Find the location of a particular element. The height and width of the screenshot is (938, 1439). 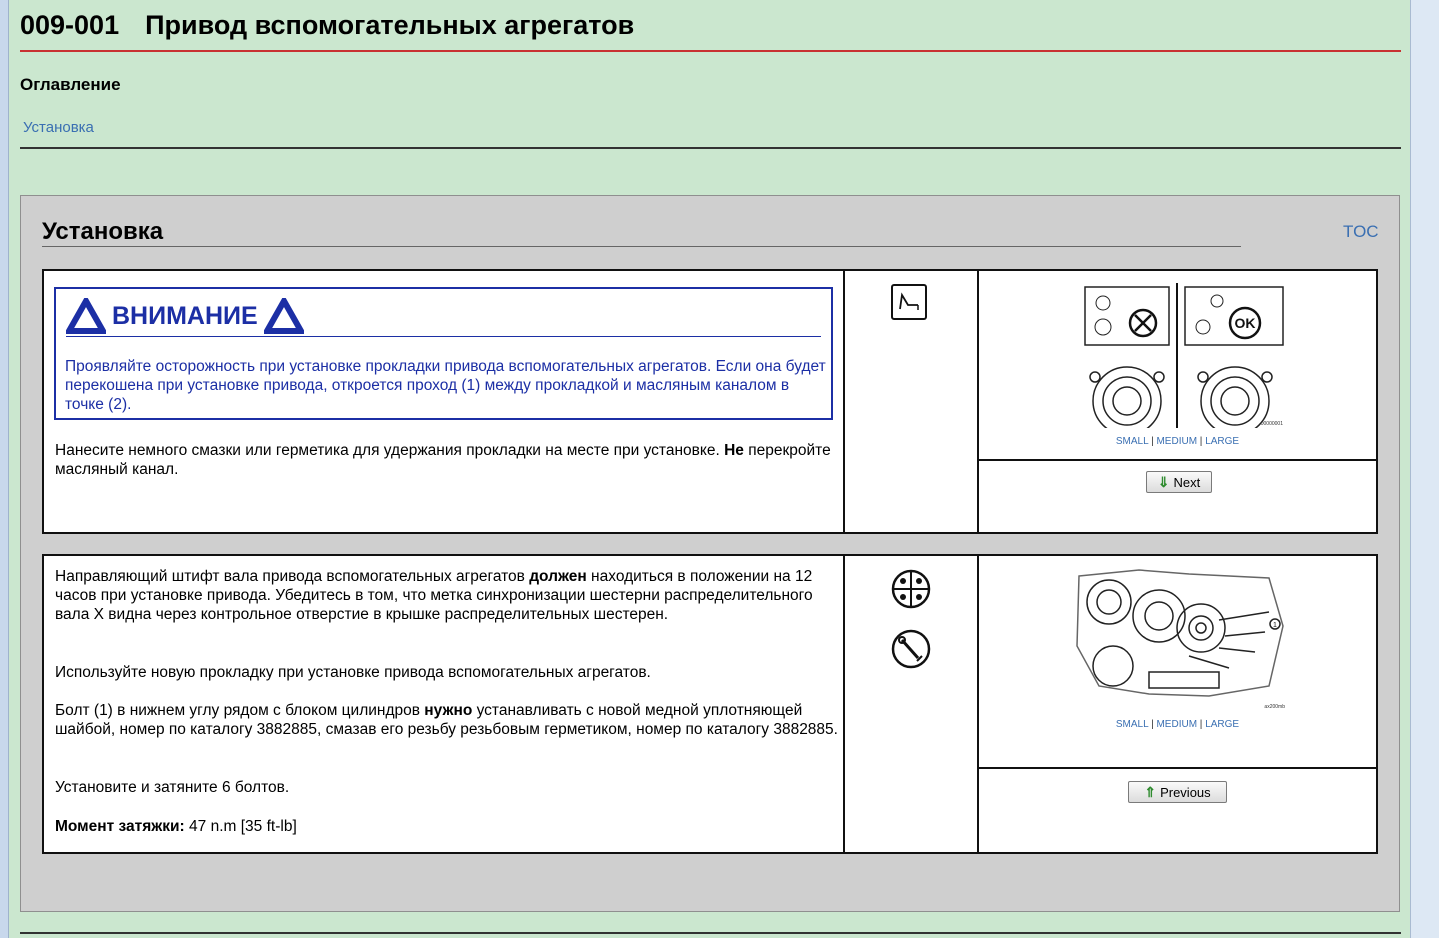

gasket-sealant-icon is located at coordinates (909, 302).